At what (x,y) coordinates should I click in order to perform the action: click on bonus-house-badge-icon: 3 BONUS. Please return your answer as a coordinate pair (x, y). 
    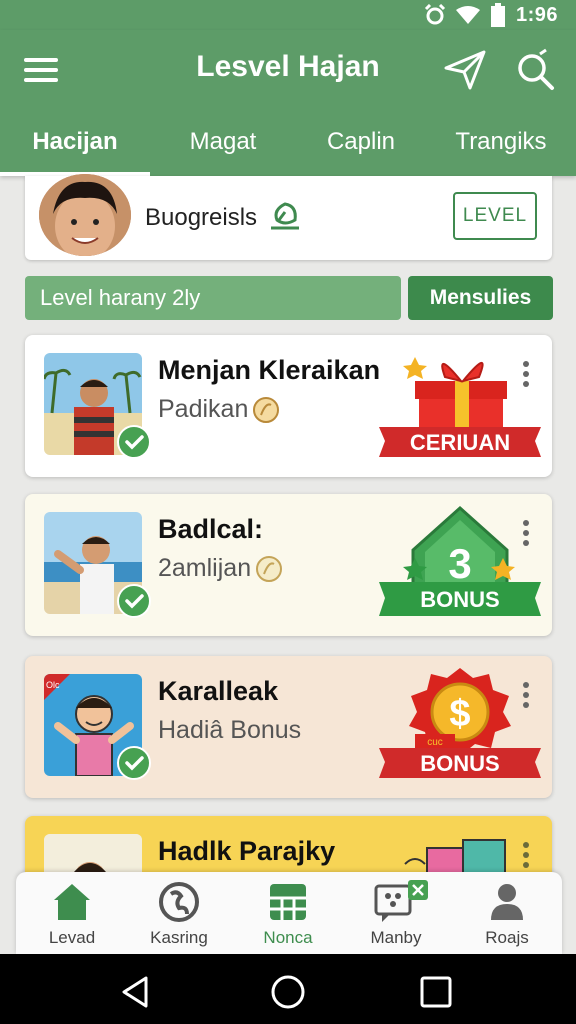
    Looking at the image, I should click on (460, 560).